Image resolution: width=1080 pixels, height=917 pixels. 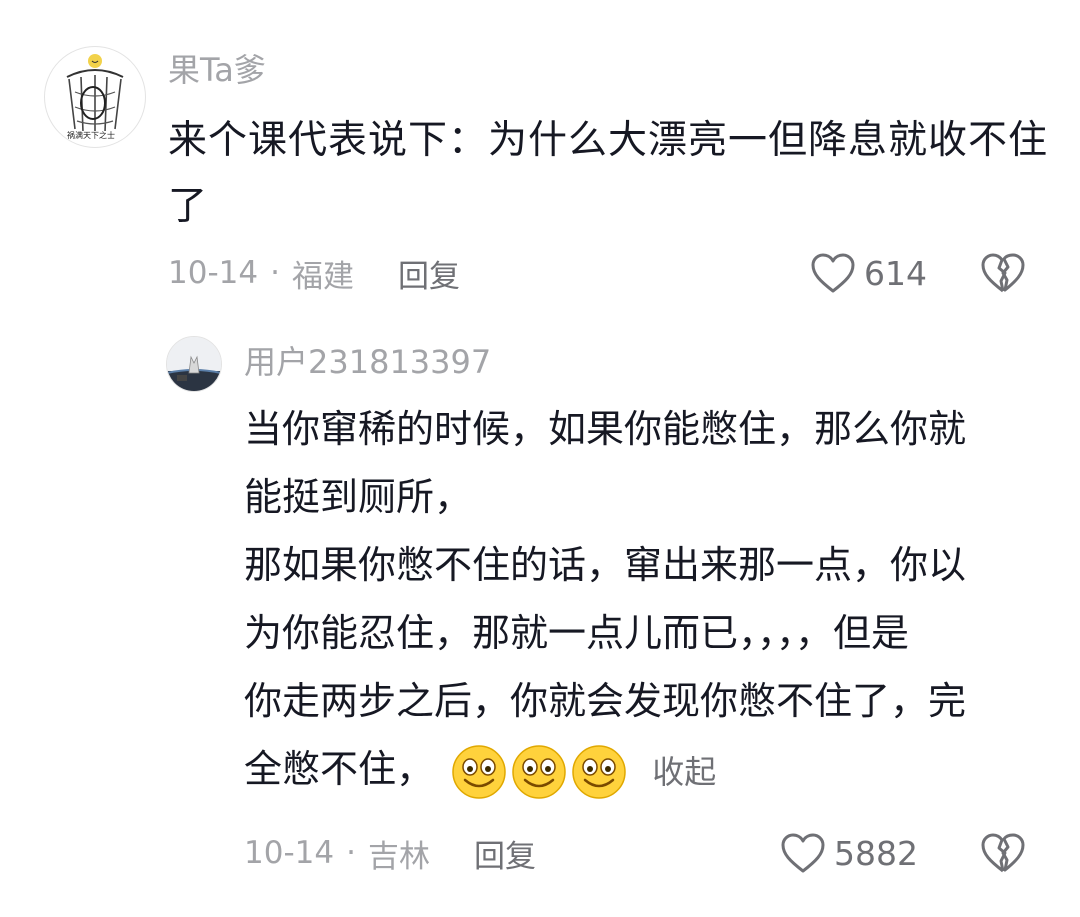 What do you see at coordinates (605, 701) in the screenshot?
I see `reply-text-line: 你走两步之后，你就会发现你憋不住了，完` at bounding box center [605, 701].